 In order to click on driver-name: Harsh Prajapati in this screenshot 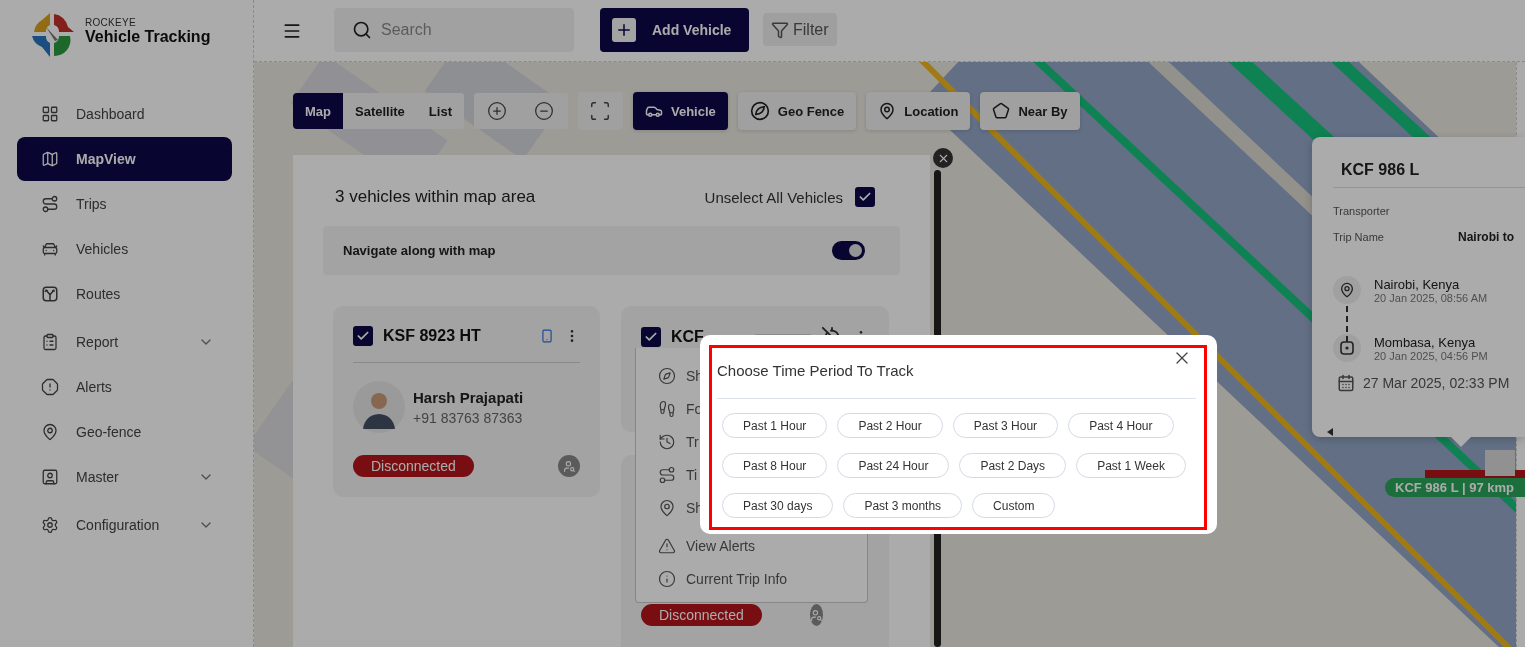, I will do `click(468, 397)`.